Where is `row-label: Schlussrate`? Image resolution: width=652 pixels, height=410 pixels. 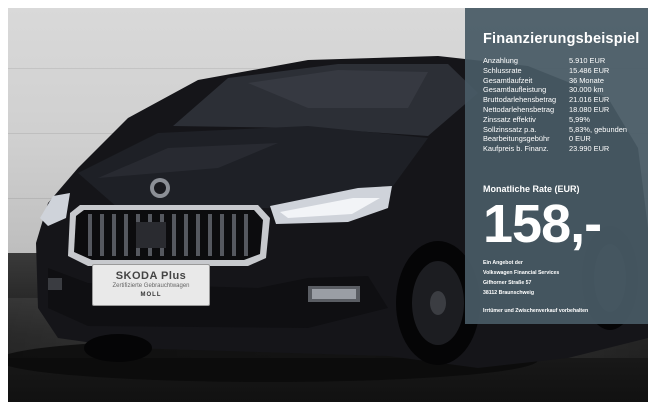 row-label: Schlussrate is located at coordinates (502, 70).